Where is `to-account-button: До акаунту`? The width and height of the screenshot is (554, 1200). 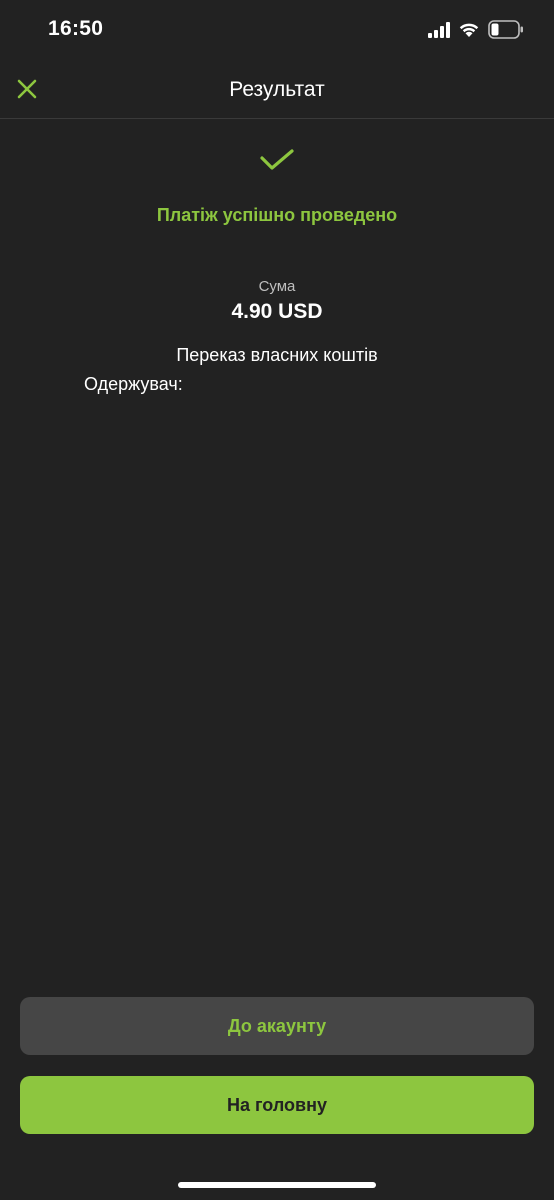
to-account-button: До акаунту is located at coordinates (277, 1026).